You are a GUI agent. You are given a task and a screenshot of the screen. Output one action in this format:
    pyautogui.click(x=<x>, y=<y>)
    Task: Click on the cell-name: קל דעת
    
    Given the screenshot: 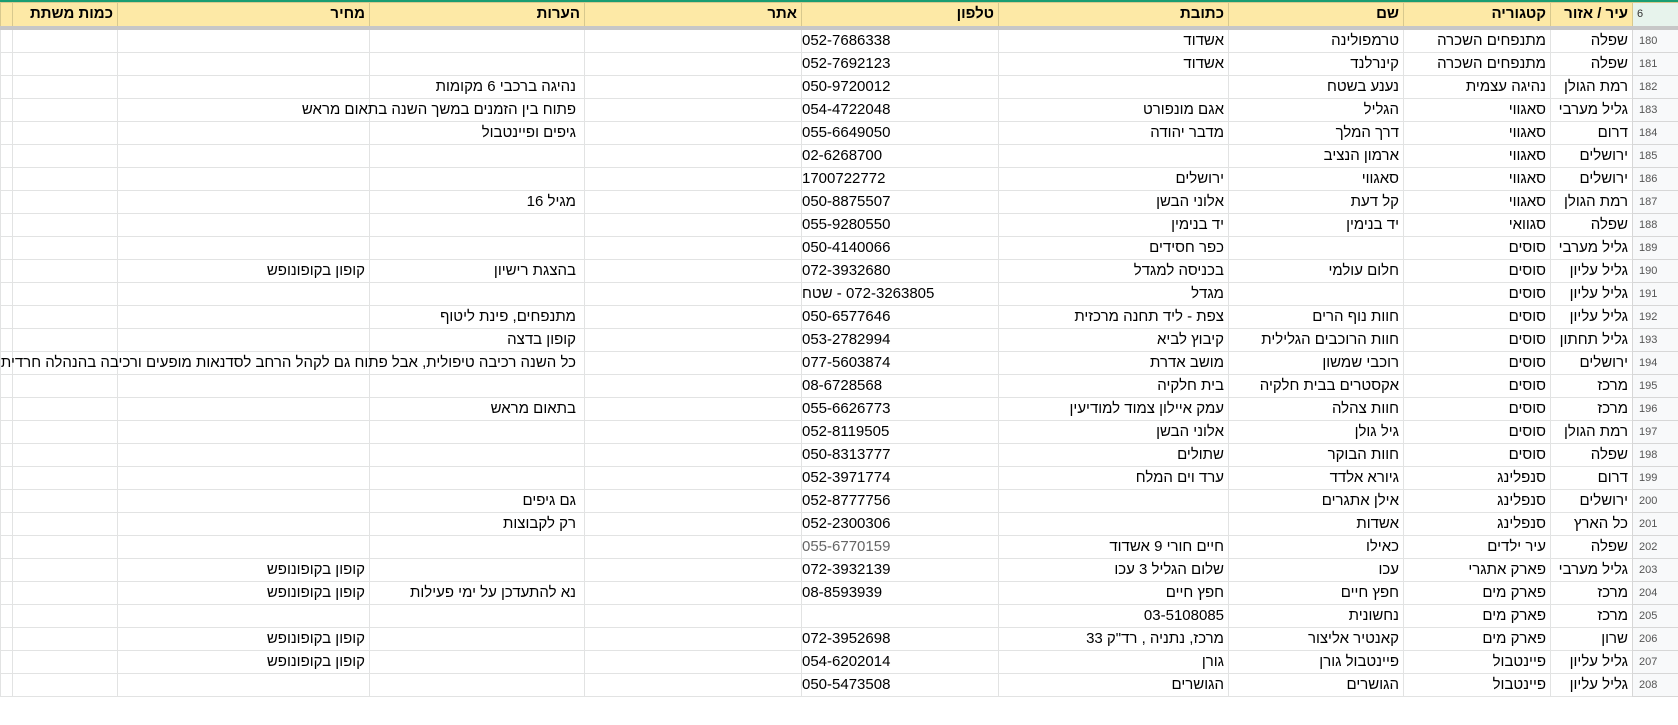 What is the action you would take?
    pyautogui.click(x=1316, y=201)
    